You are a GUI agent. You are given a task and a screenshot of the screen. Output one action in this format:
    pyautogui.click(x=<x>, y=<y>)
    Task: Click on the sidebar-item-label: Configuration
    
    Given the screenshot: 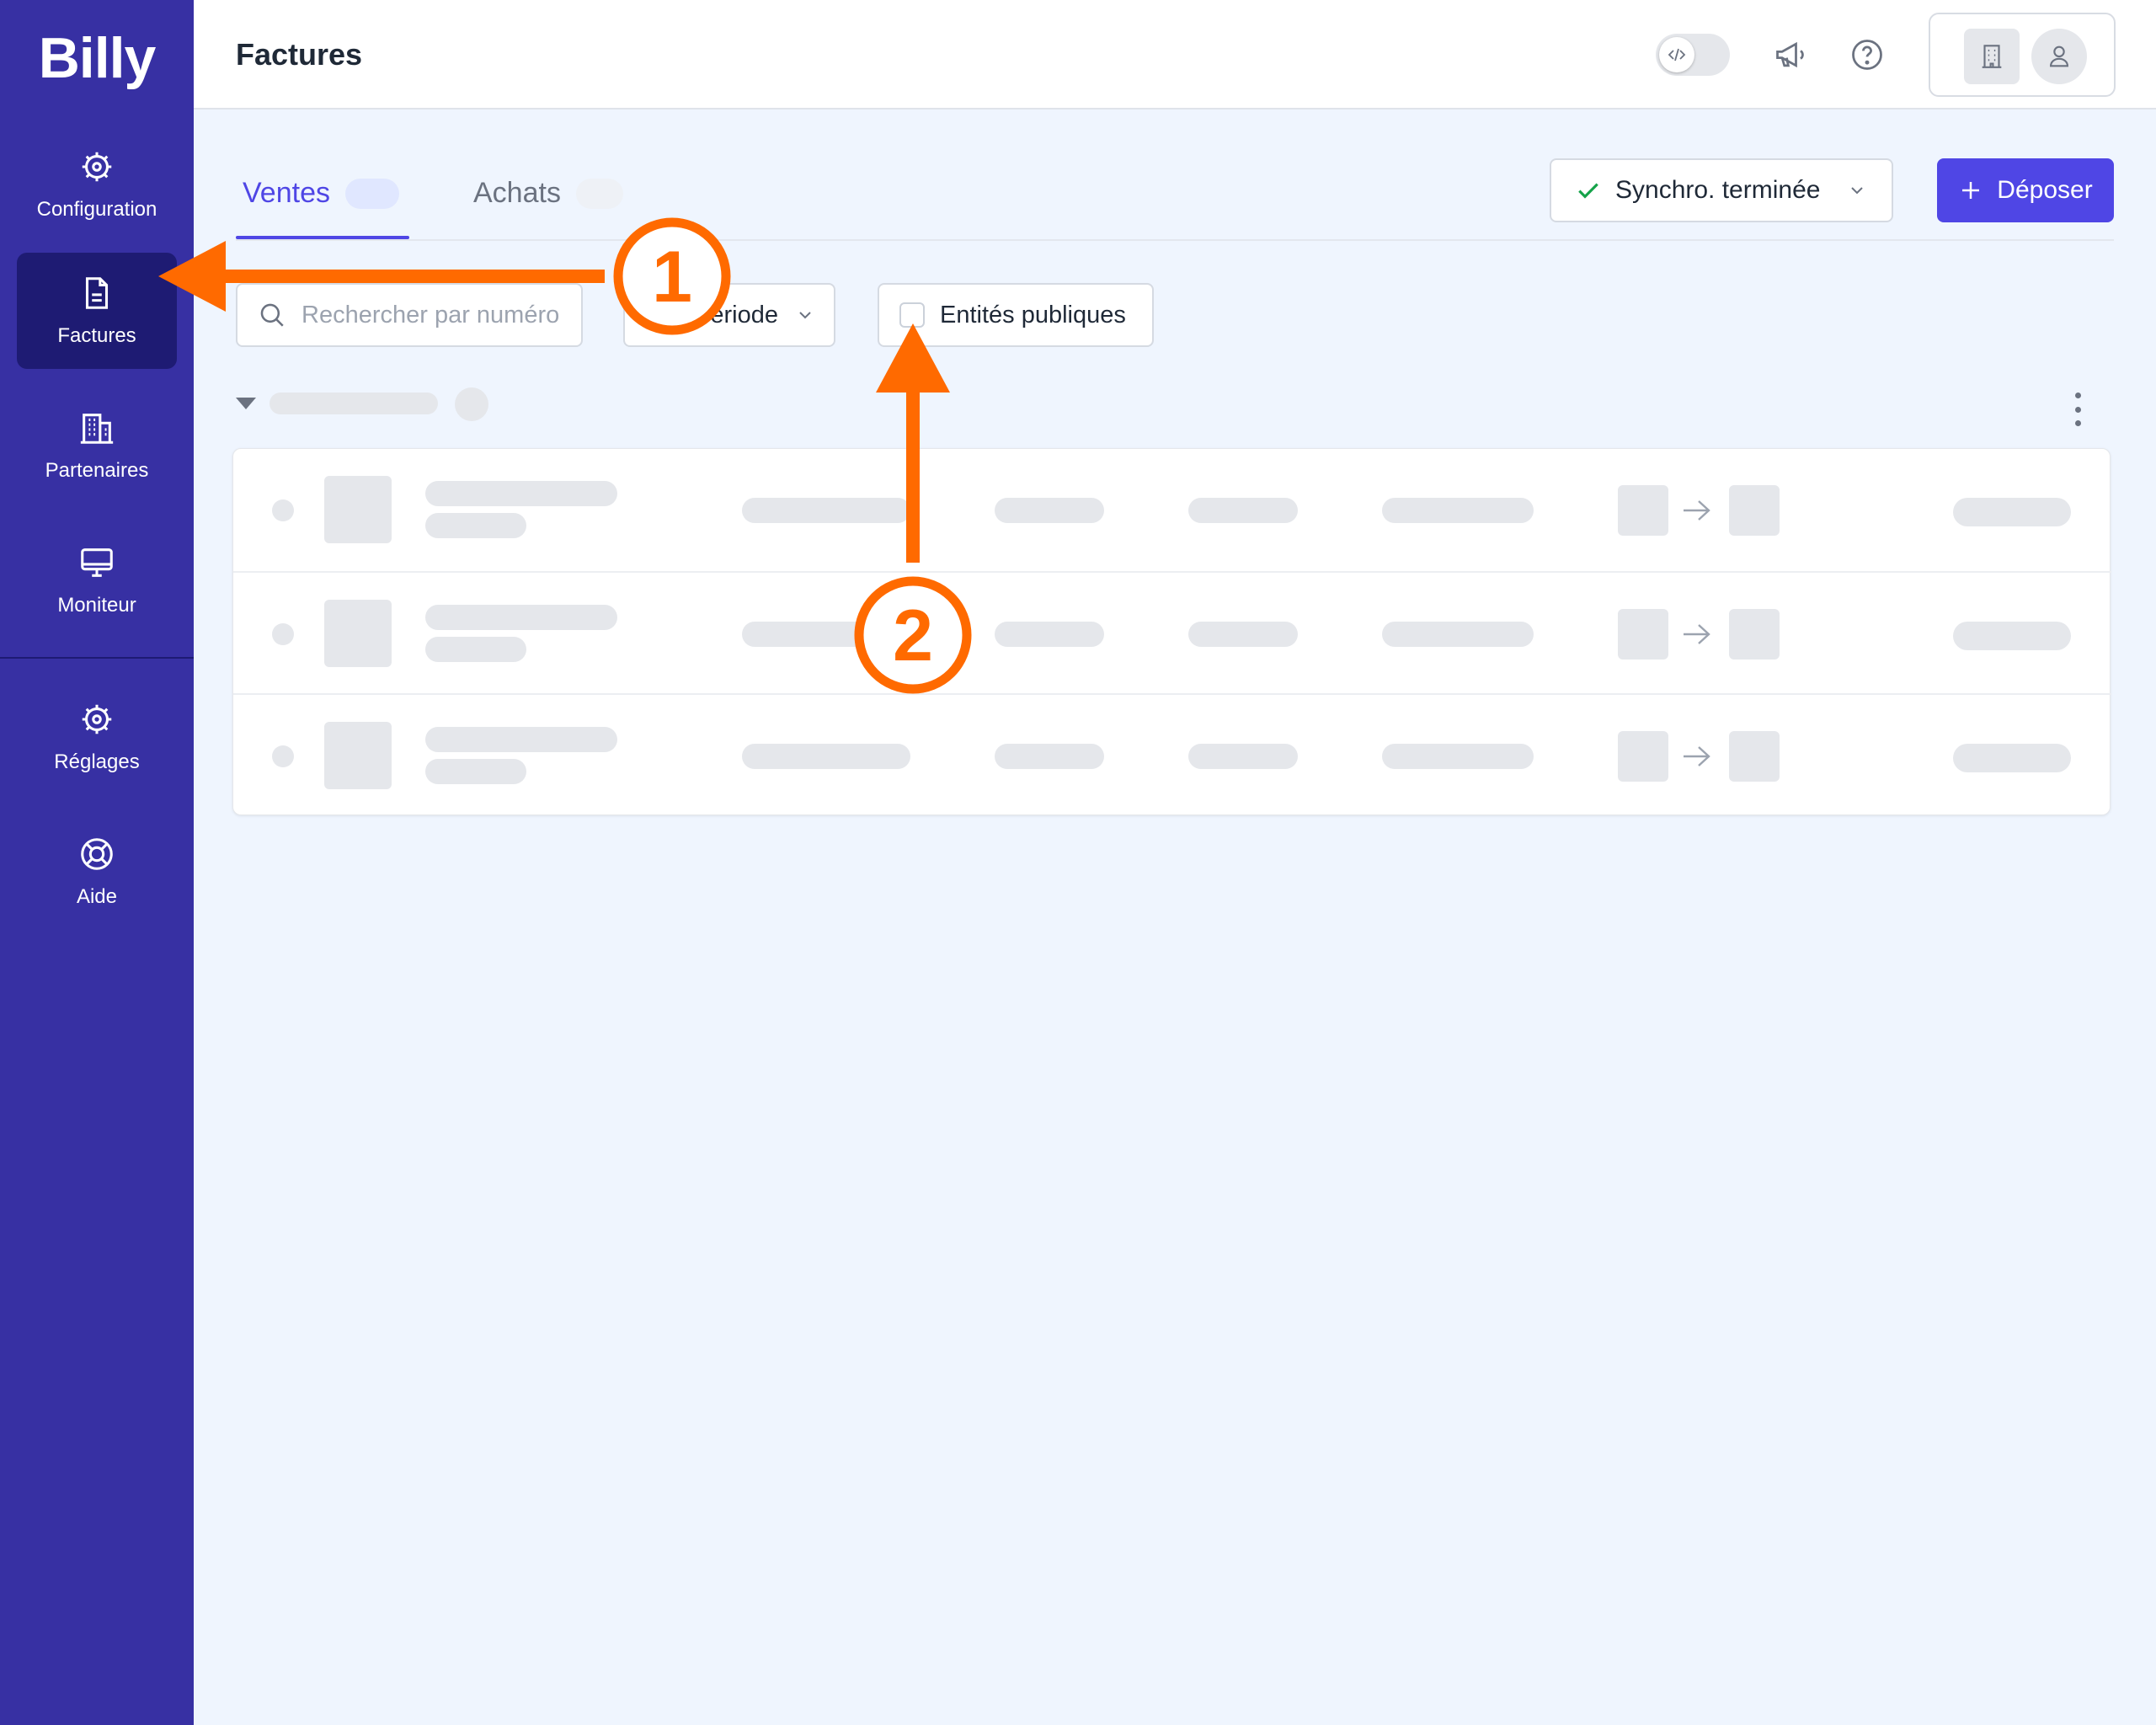 What is the action you would take?
    pyautogui.click(x=96, y=209)
    